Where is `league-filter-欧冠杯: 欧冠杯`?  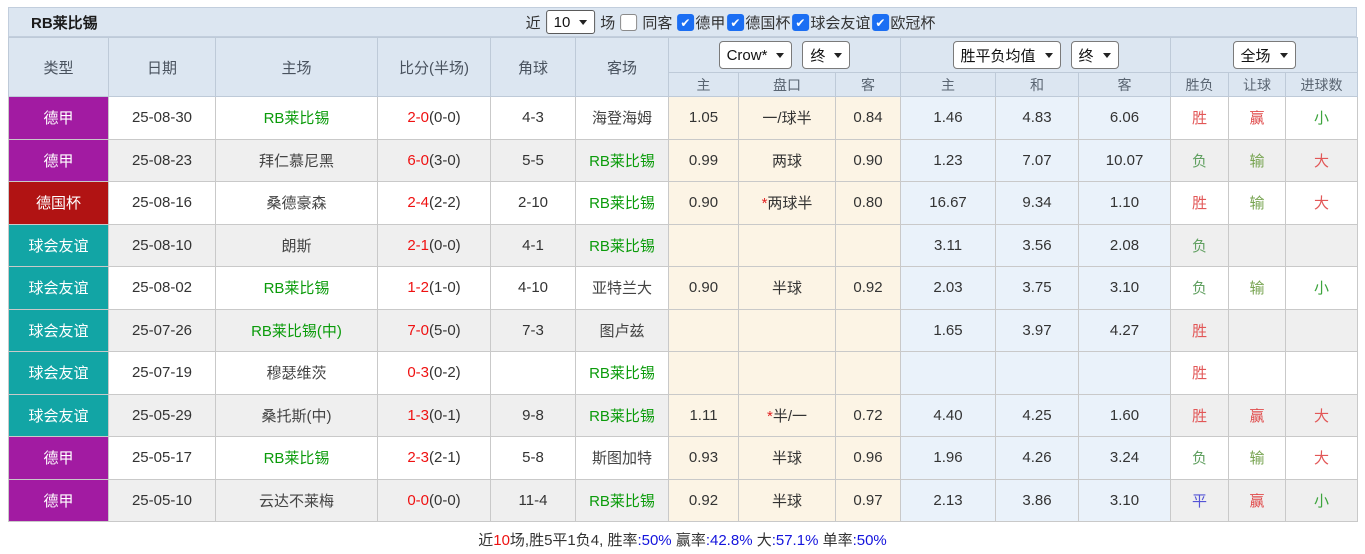
league-filter-欧冠杯: 欧冠杯 is located at coordinates (903, 22).